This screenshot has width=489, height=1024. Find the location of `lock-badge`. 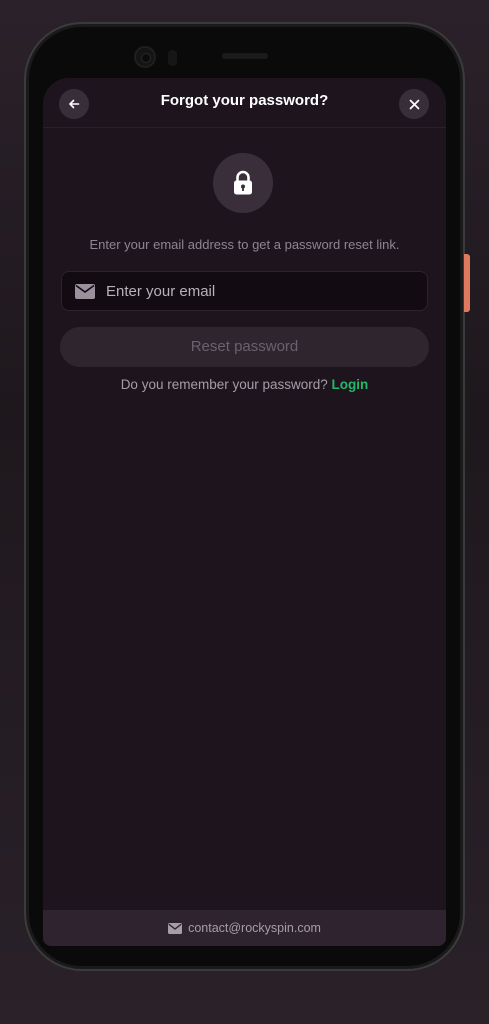

lock-badge is located at coordinates (243, 183).